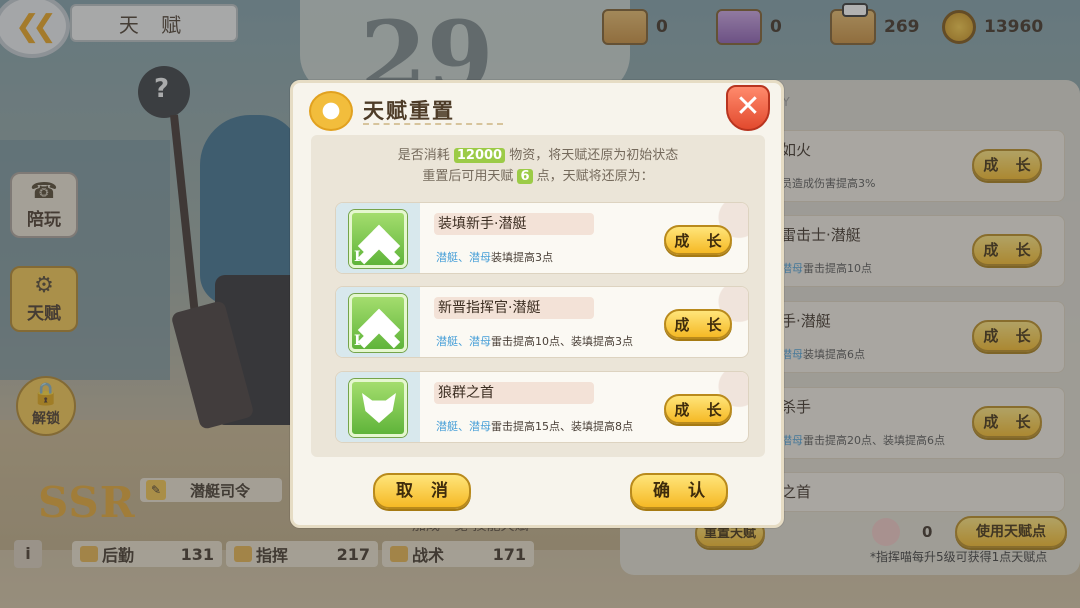 The image size is (1080, 608). I want to click on close-button: ✕, so click(748, 108).